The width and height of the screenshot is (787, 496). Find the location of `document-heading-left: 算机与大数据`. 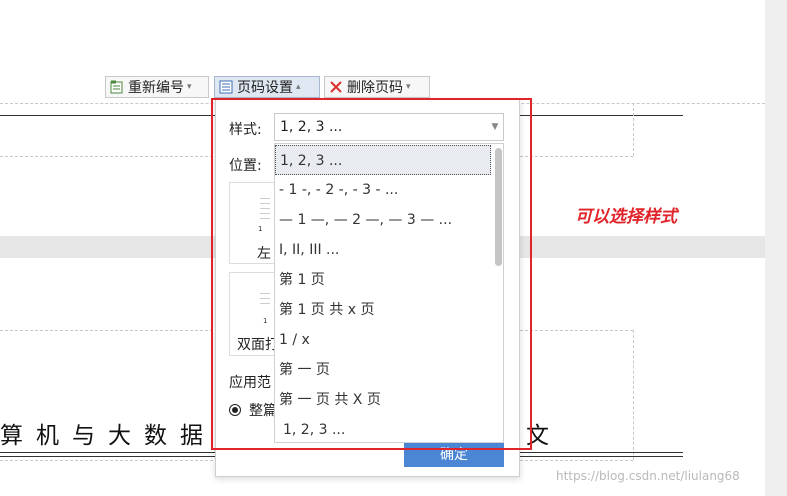

document-heading-left: 算机与大数据 is located at coordinates (108, 436).